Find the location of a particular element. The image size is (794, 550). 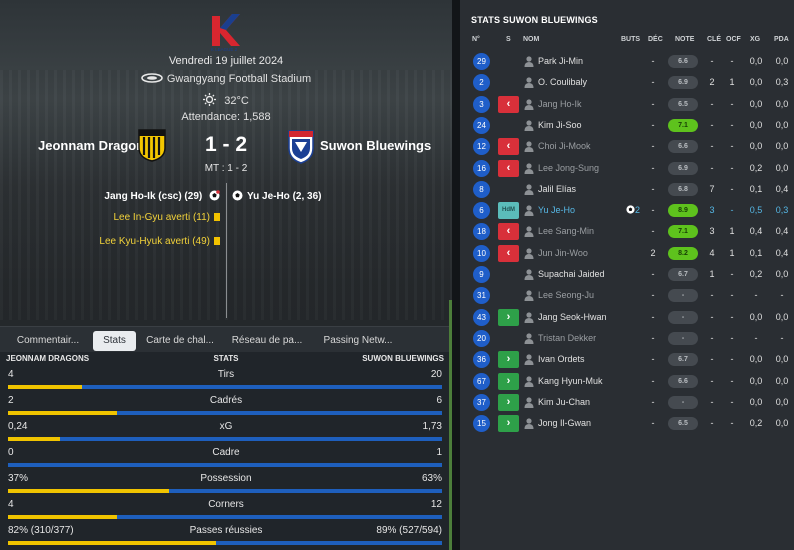

stat-bar is located at coordinates (225, 439).